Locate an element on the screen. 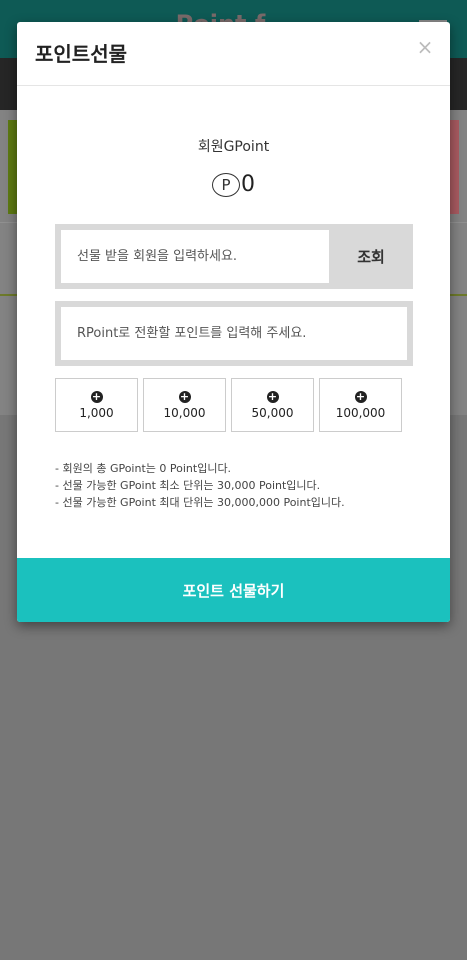  point-amount-input is located at coordinates (234, 333).